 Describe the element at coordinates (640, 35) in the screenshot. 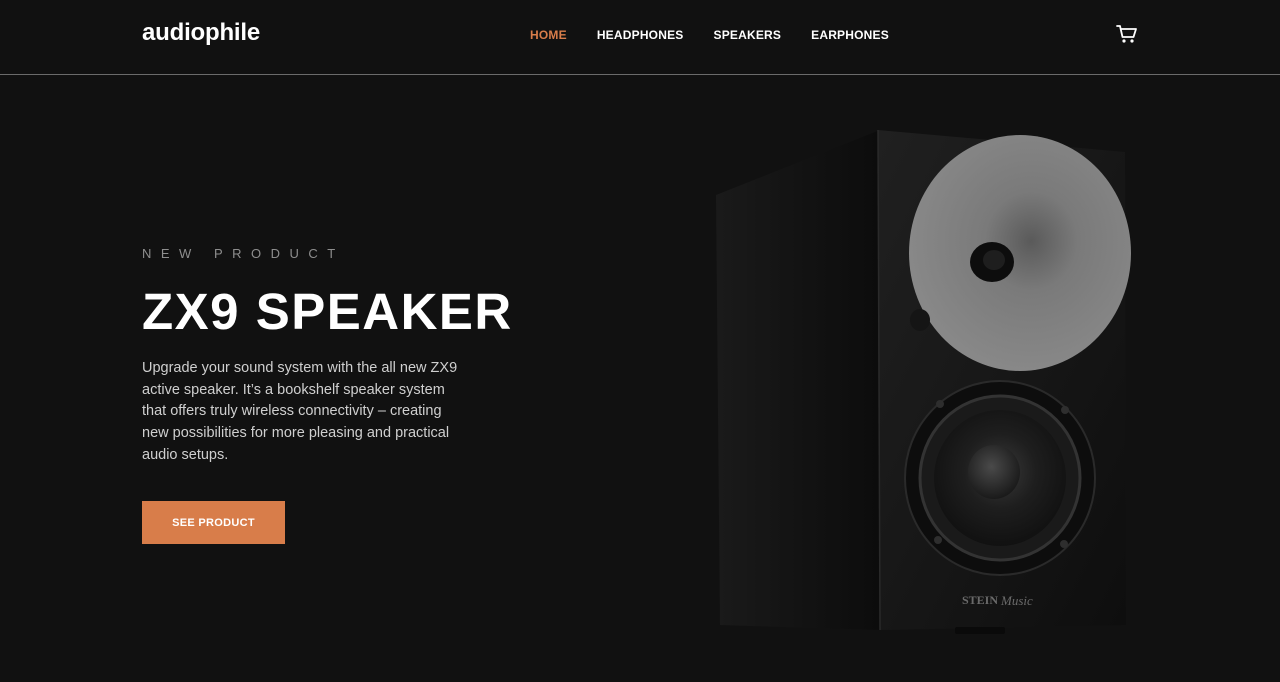

I see `nav-headphones: HEADPHONES` at that location.